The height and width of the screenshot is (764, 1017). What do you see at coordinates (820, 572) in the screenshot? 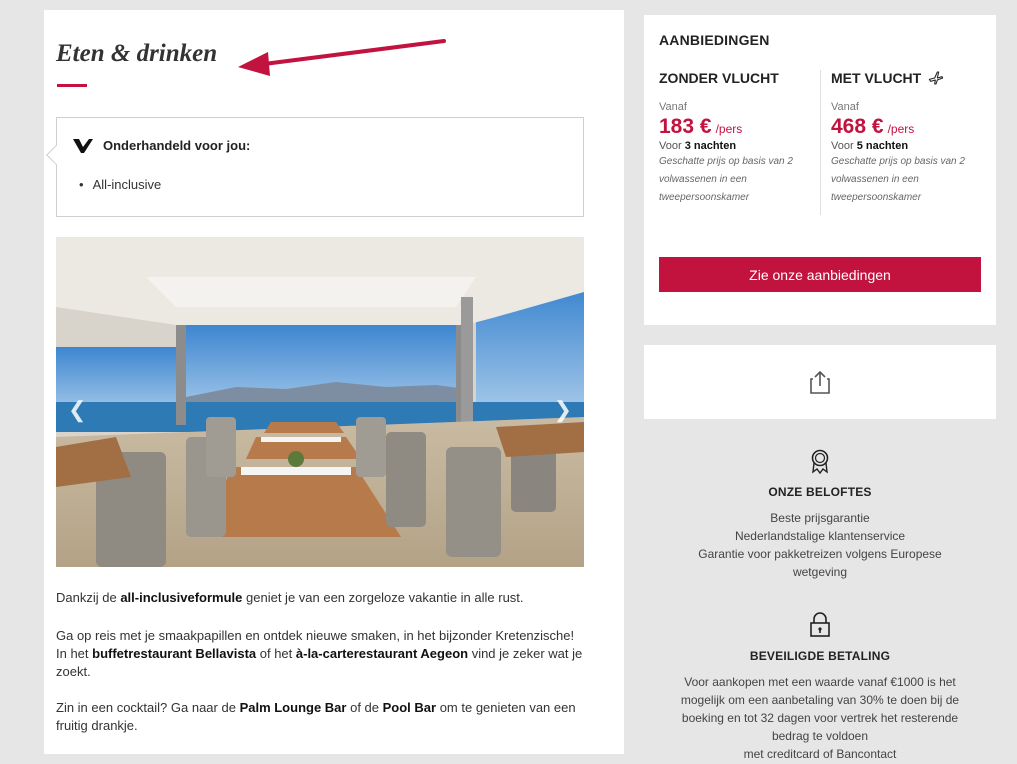
I see `promise-line: wetgeving` at bounding box center [820, 572].